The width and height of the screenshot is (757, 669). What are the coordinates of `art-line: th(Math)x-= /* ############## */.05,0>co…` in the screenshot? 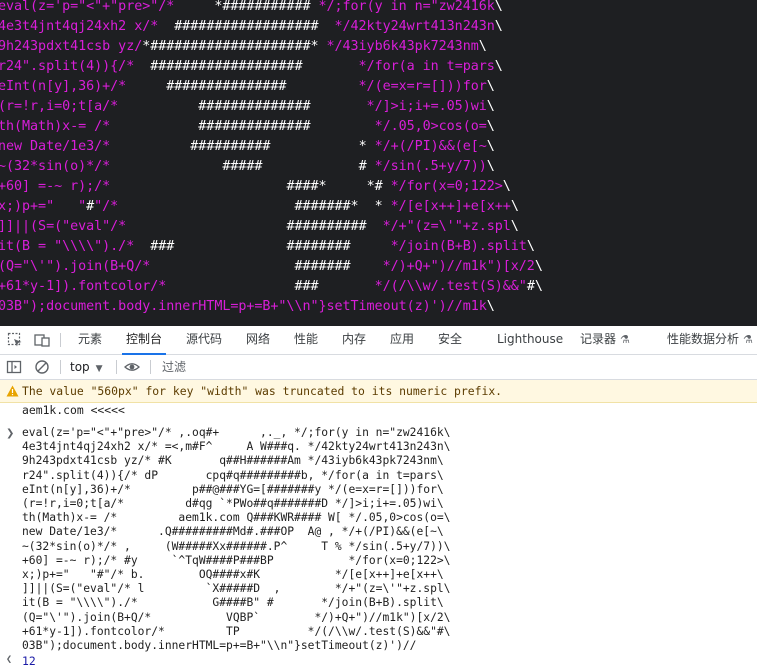 It's located at (247, 126).